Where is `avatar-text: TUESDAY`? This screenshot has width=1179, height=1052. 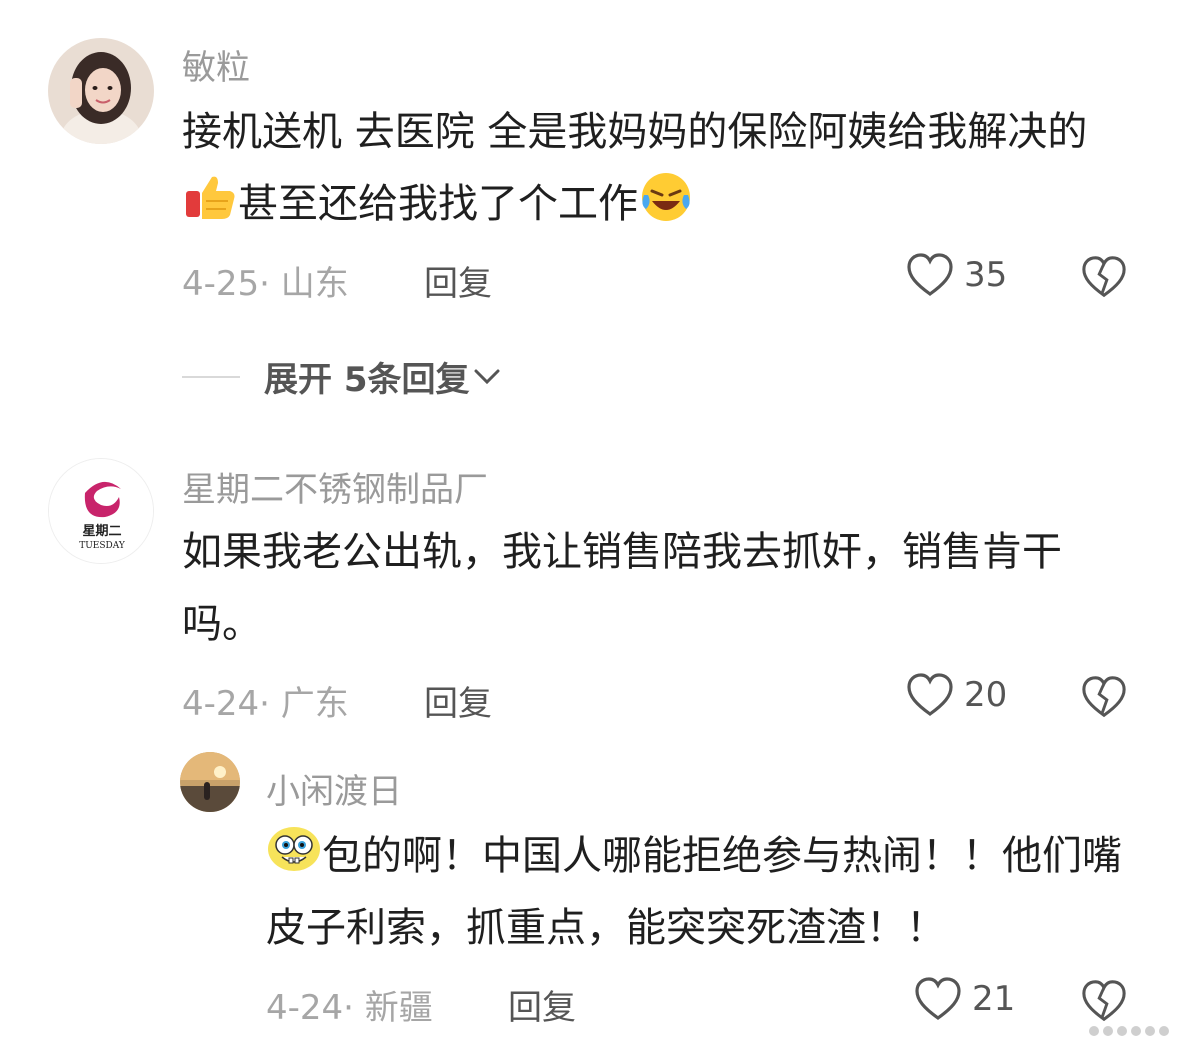 avatar-text: TUESDAY is located at coordinates (102, 546).